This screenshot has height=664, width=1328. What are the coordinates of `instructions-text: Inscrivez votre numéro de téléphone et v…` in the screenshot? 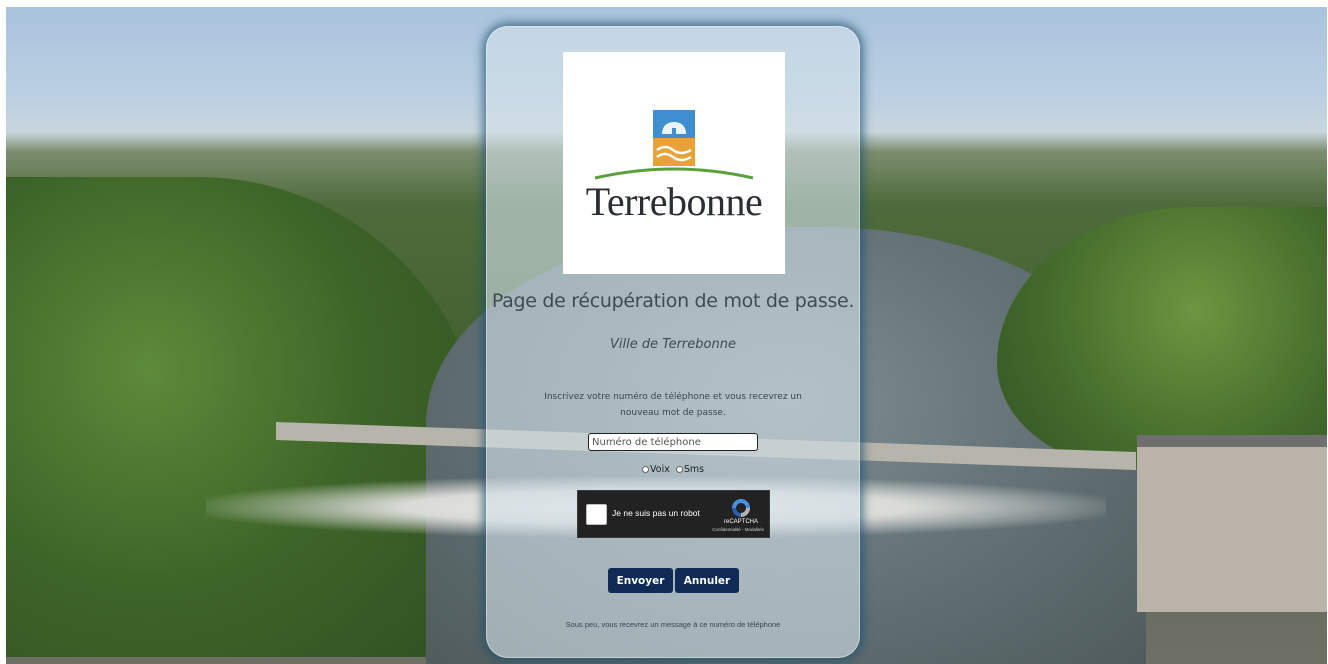 It's located at (673, 405).